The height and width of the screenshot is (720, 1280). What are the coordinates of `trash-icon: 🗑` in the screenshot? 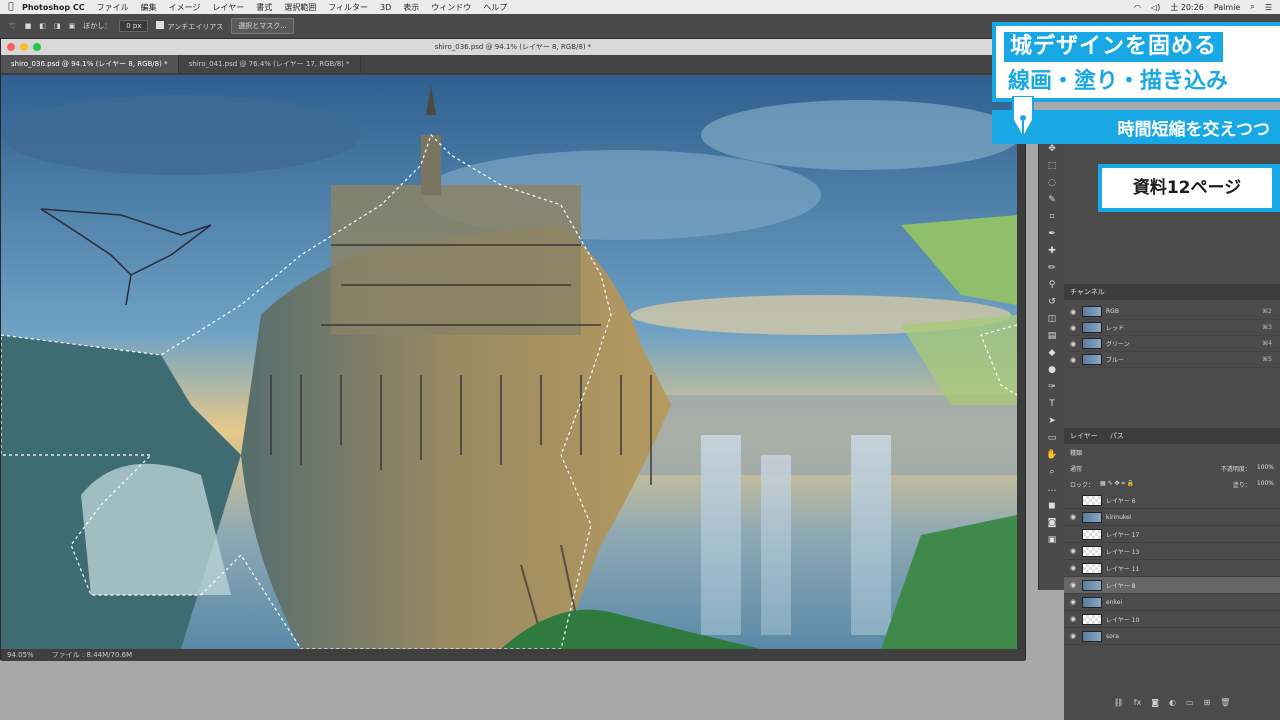 It's located at (1225, 705).